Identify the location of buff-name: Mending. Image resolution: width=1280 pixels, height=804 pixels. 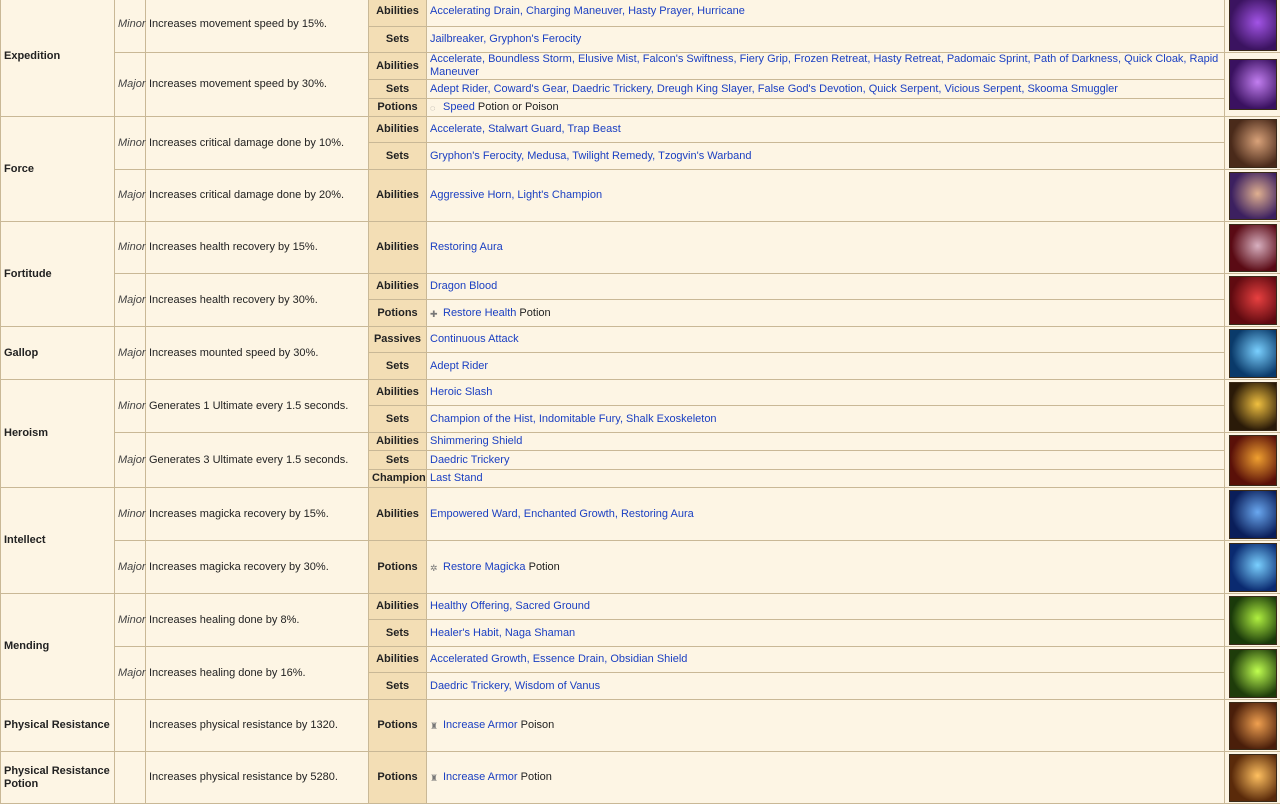
(58, 647).